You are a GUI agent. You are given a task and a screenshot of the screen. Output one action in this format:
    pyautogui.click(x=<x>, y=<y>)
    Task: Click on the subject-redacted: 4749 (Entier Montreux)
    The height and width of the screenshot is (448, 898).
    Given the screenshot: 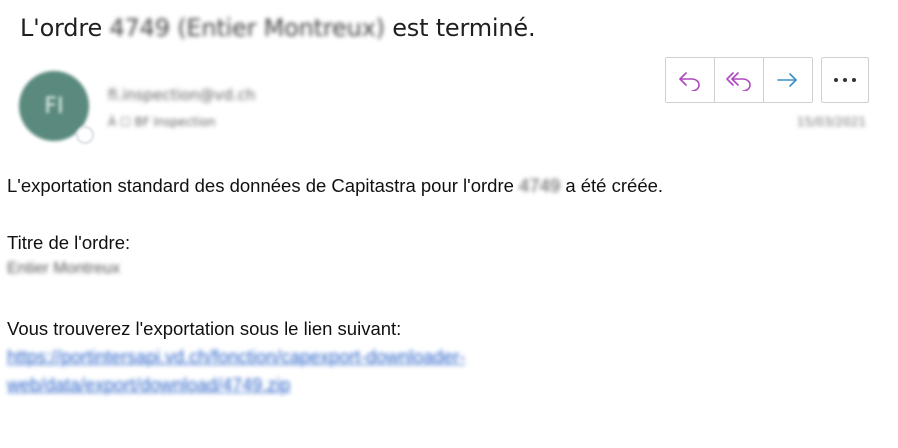 What is the action you would take?
    pyautogui.click(x=247, y=28)
    